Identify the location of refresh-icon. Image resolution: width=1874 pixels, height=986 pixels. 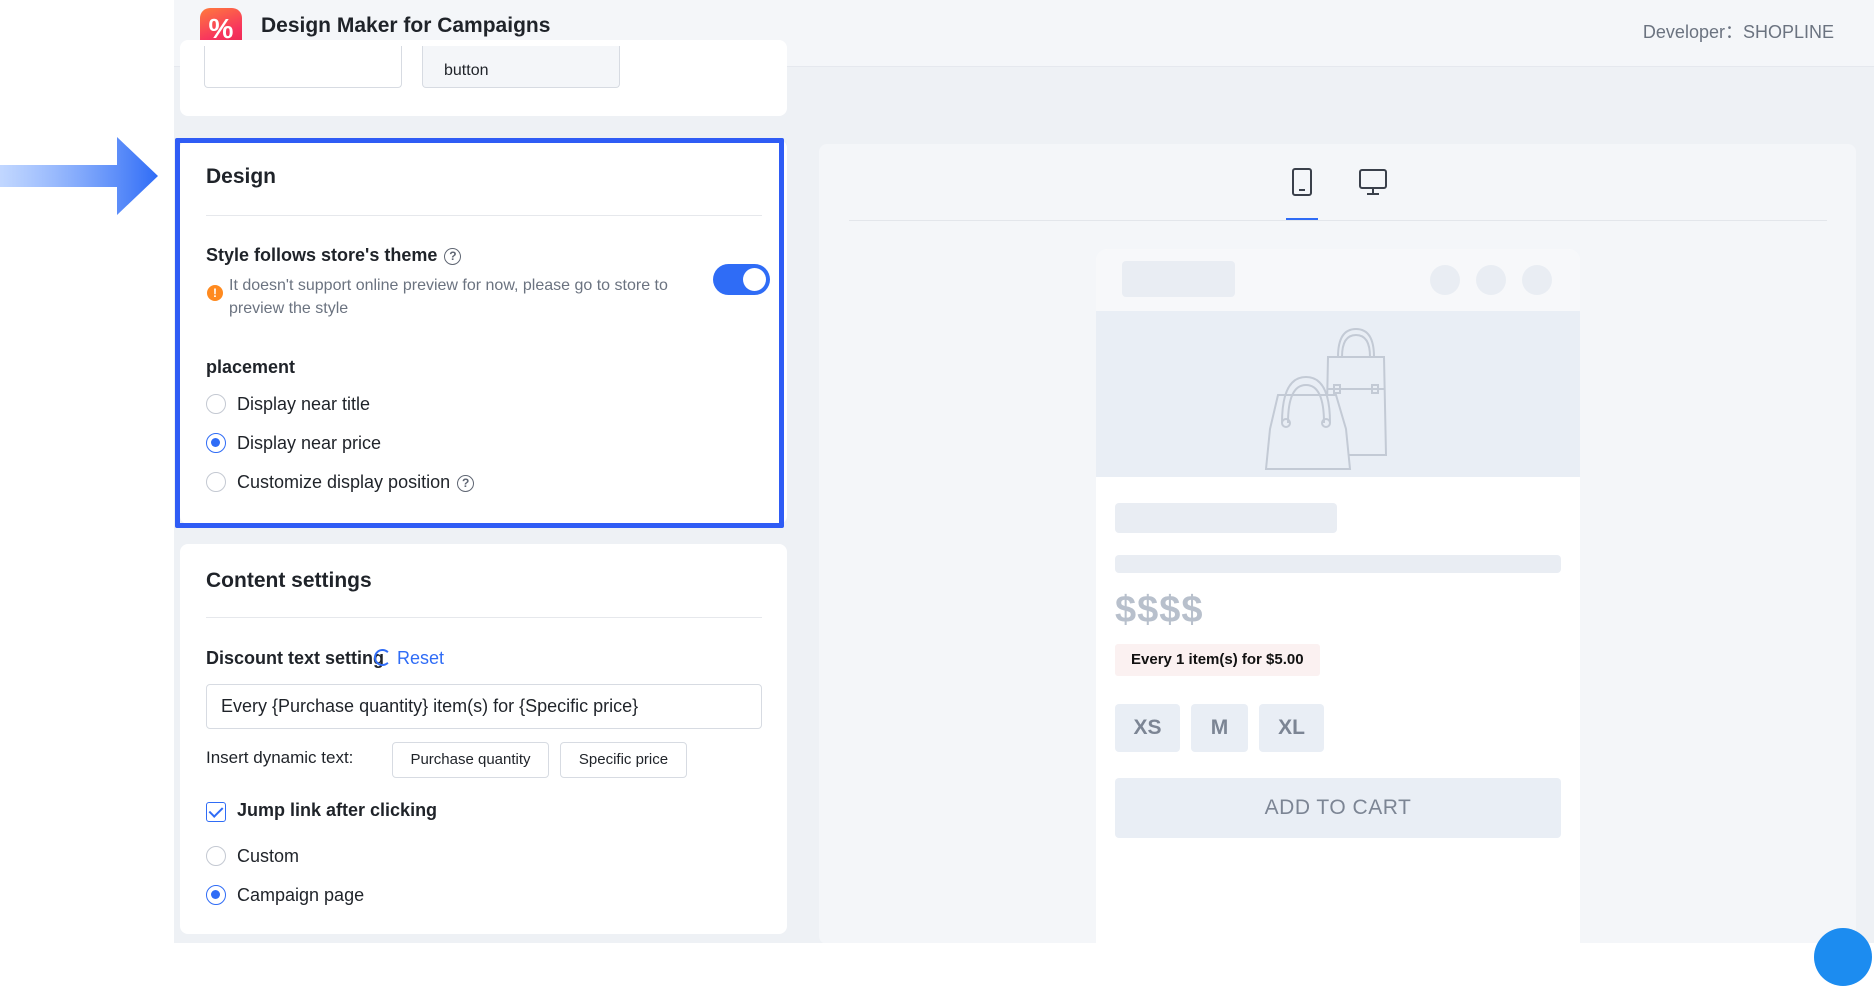
(382, 657).